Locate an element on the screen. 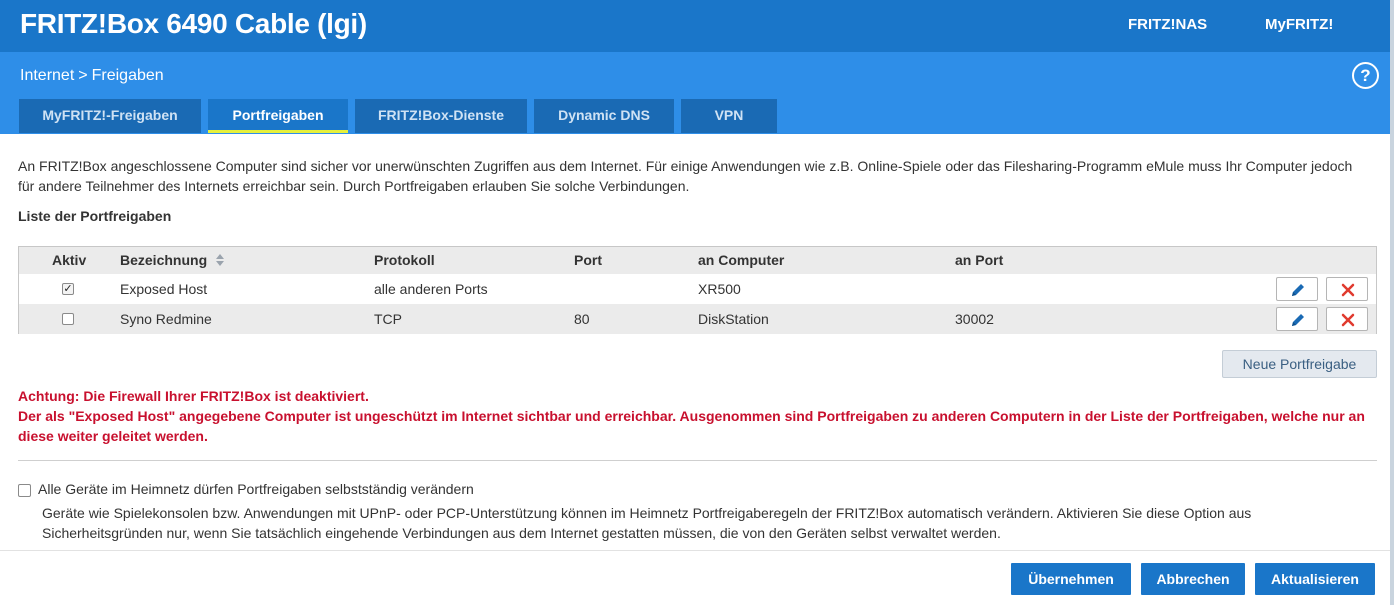 The image size is (1394, 605). sort-arrows-icon is located at coordinates (220, 261).